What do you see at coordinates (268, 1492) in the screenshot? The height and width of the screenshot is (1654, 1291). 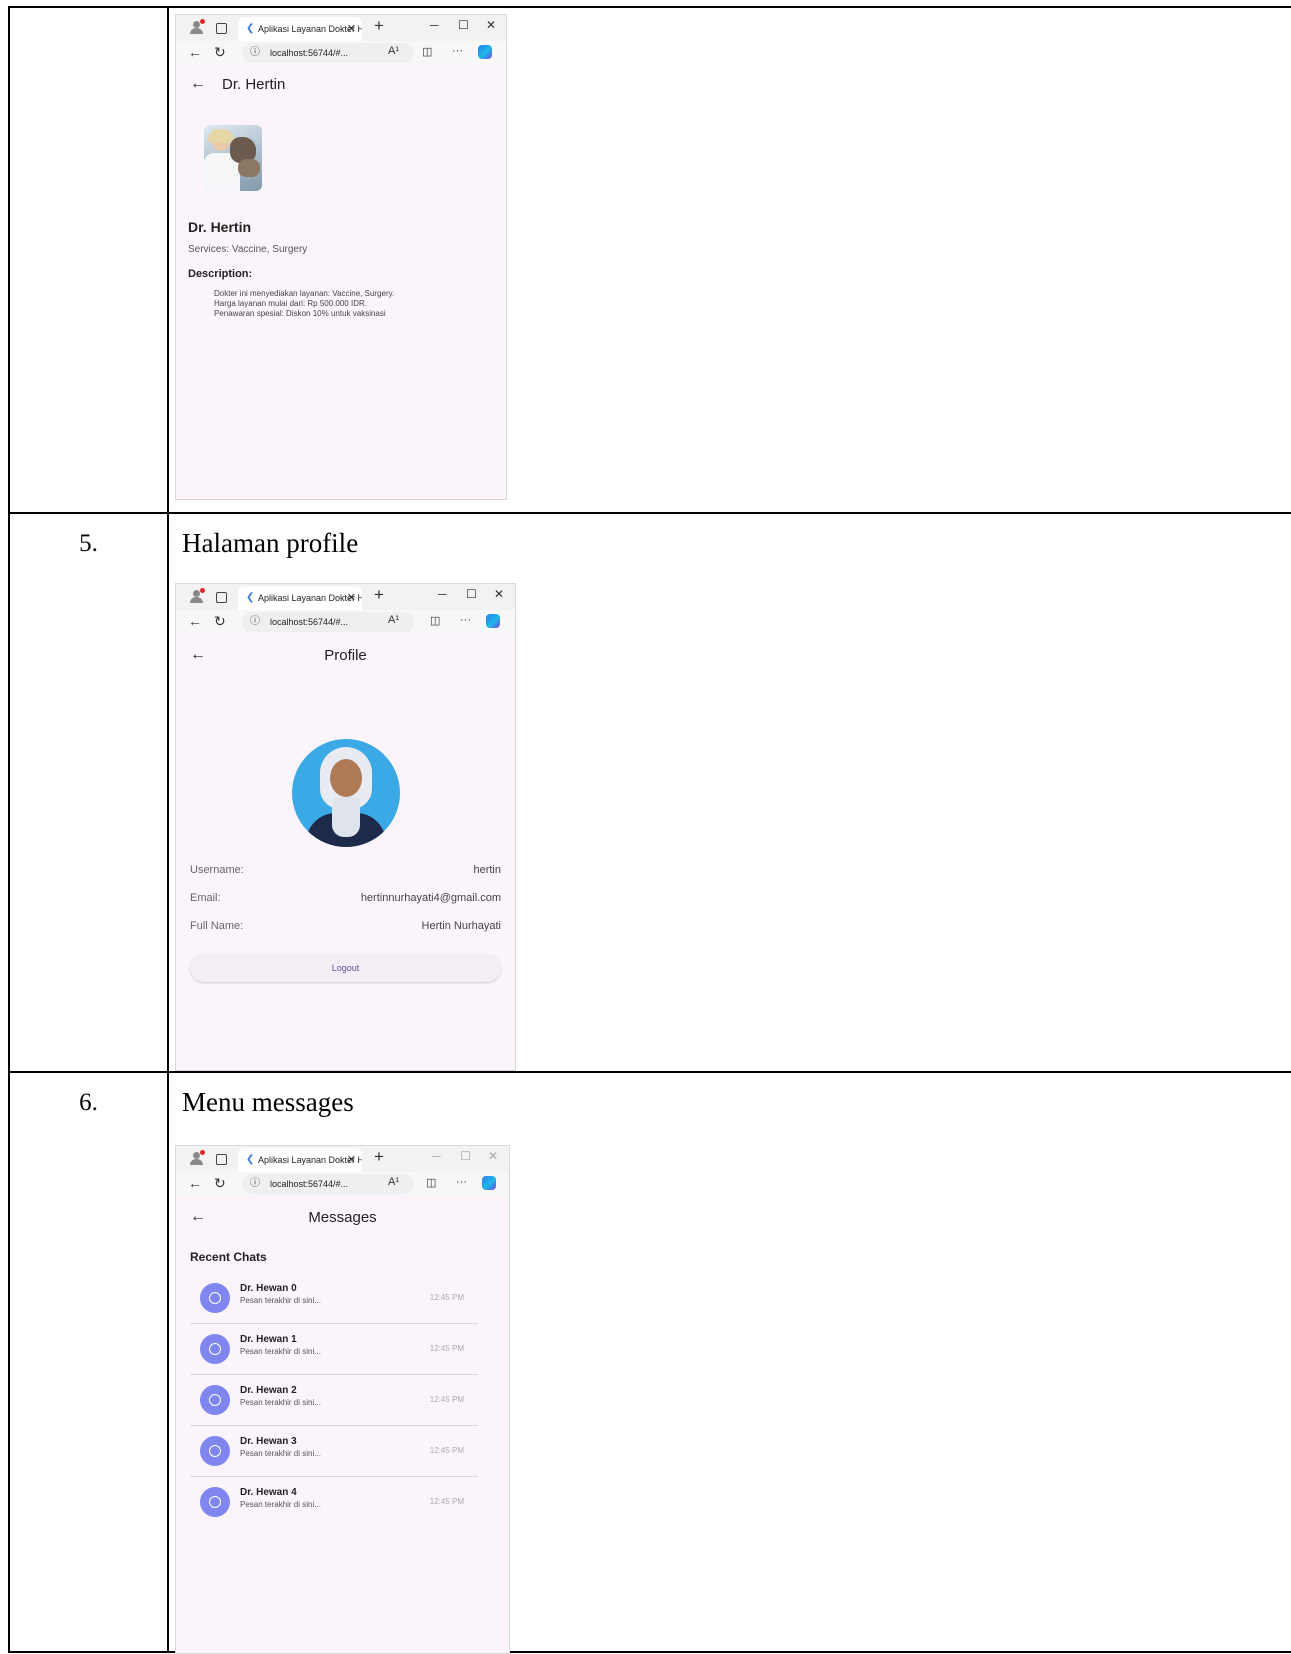 I see `chat-name: Dr. Hewan 4` at bounding box center [268, 1492].